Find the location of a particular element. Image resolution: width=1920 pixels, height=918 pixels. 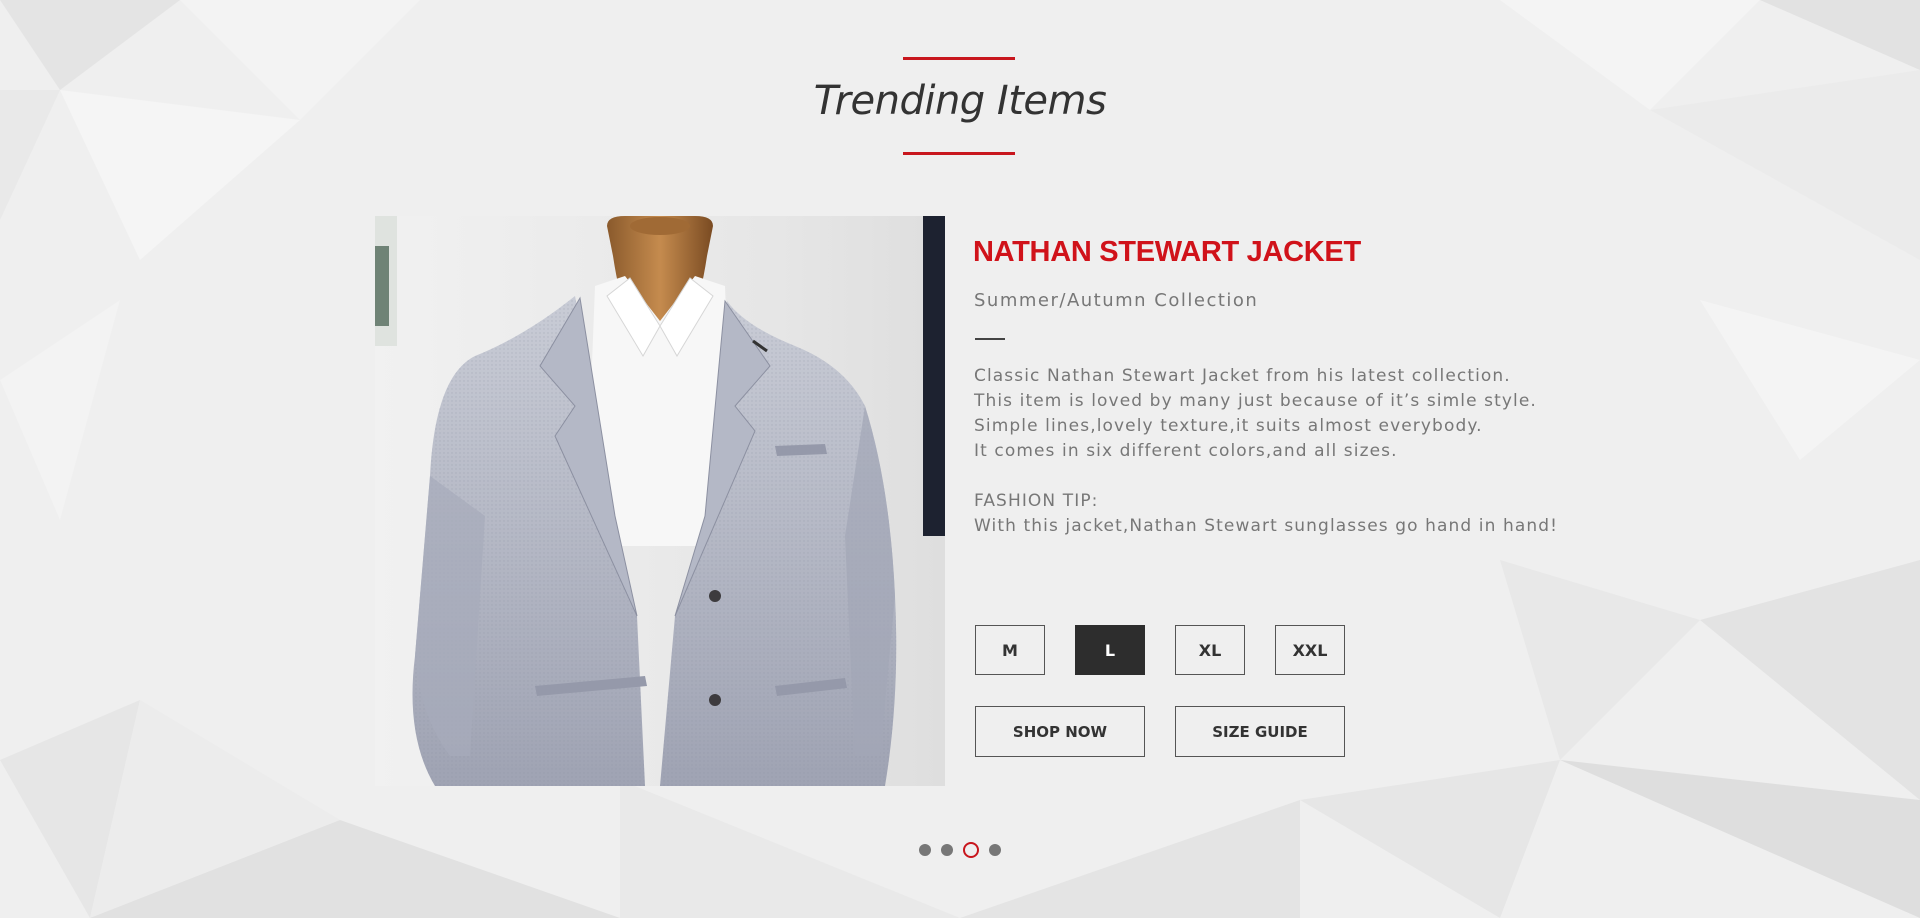

section-title: Trending Items is located at coordinates (960, 101).